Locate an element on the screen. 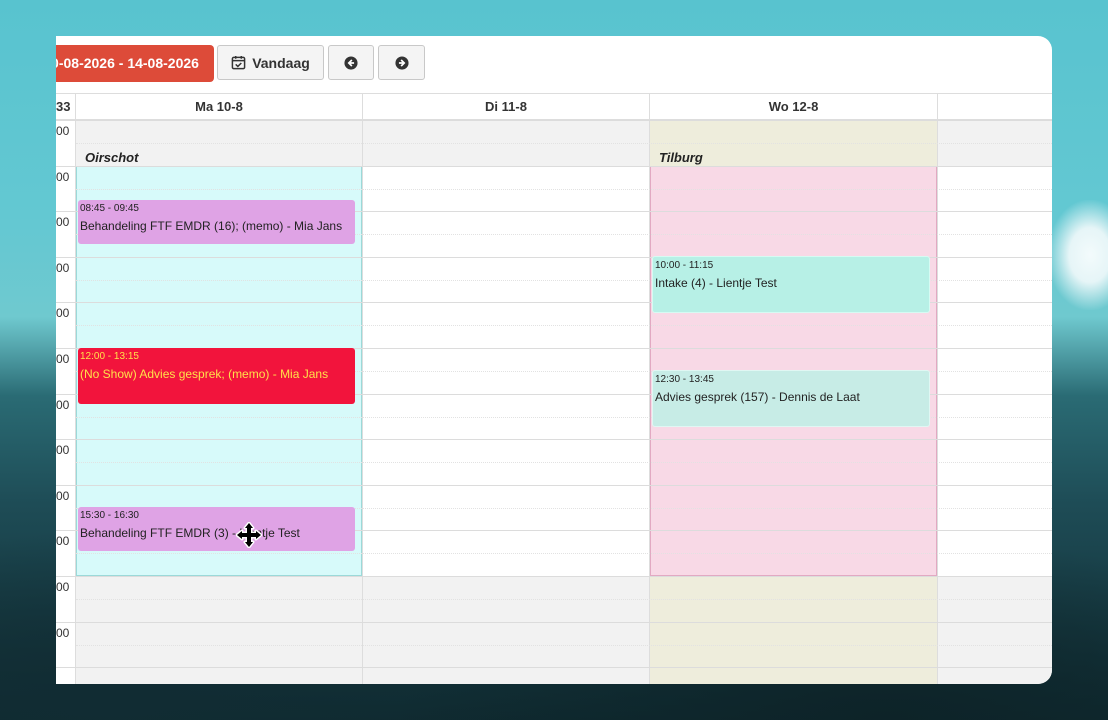 The width and height of the screenshot is (1108, 720). today-button: Vandaag is located at coordinates (270, 62).